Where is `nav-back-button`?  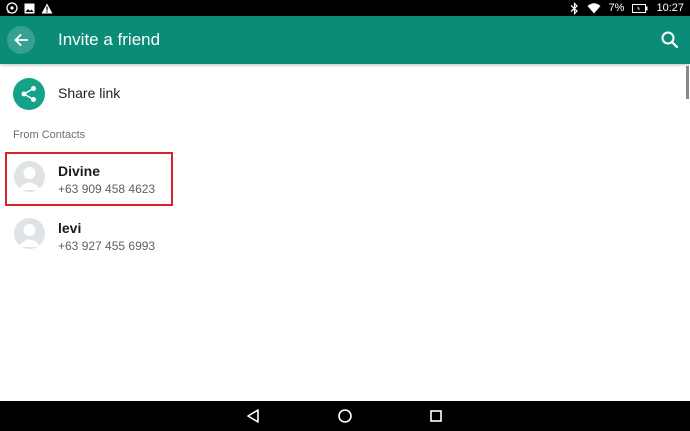 nav-back-button is located at coordinates (254, 416).